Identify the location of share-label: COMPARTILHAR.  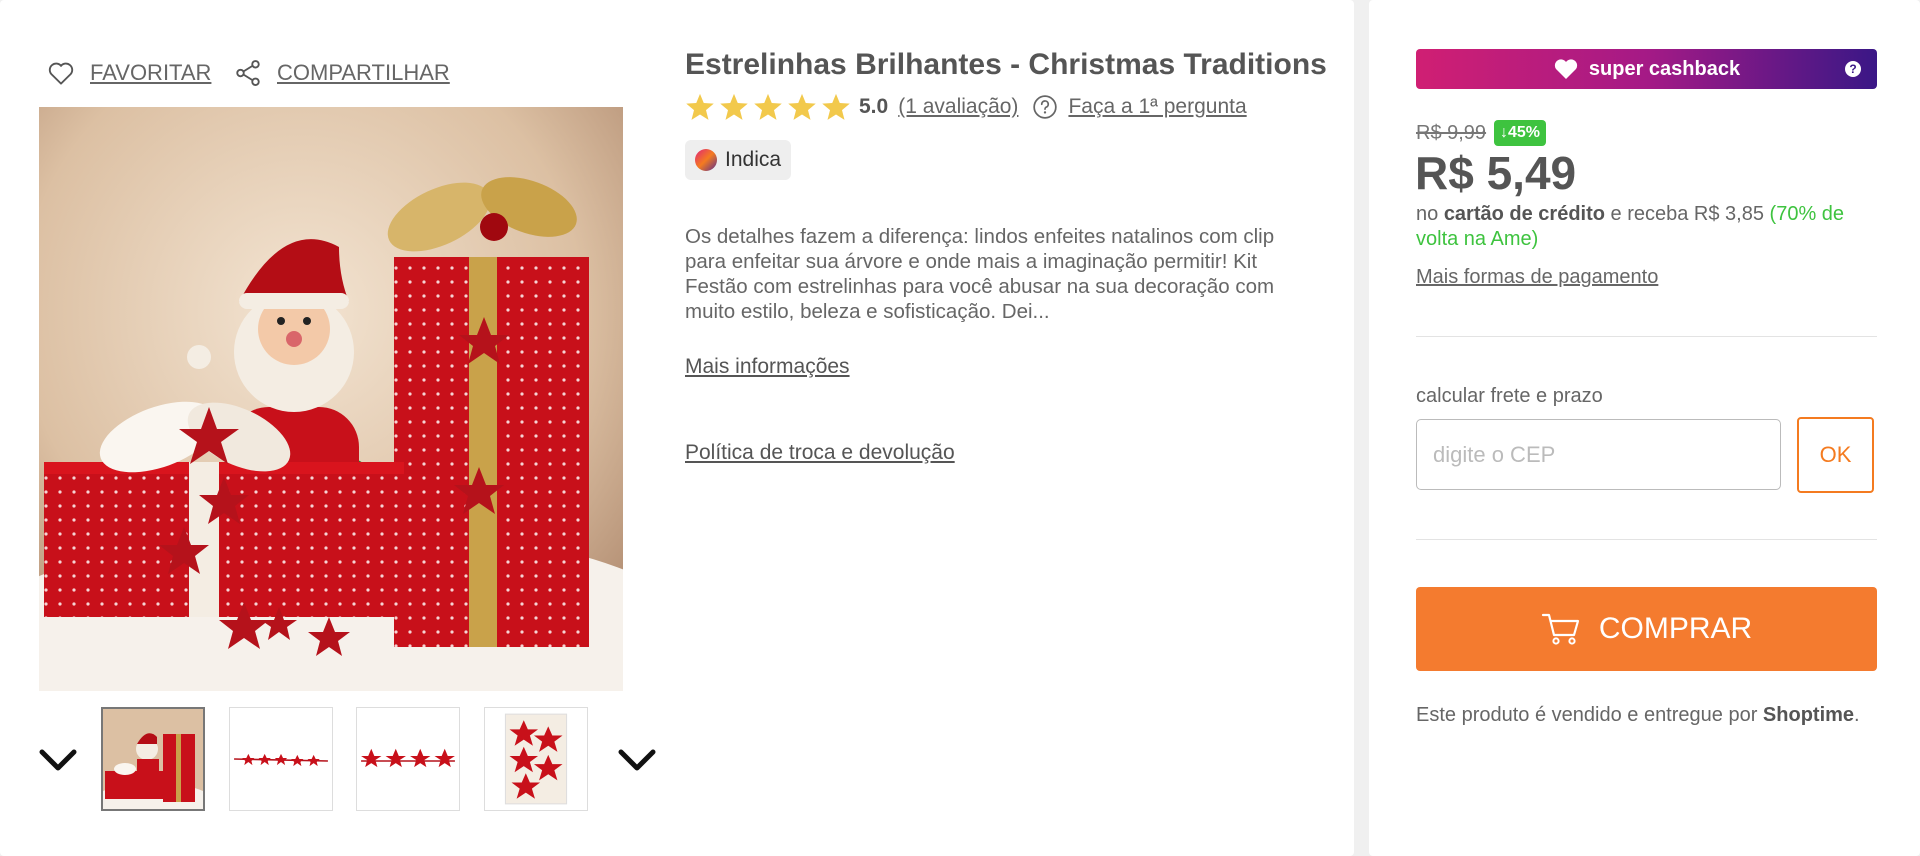
(363, 72).